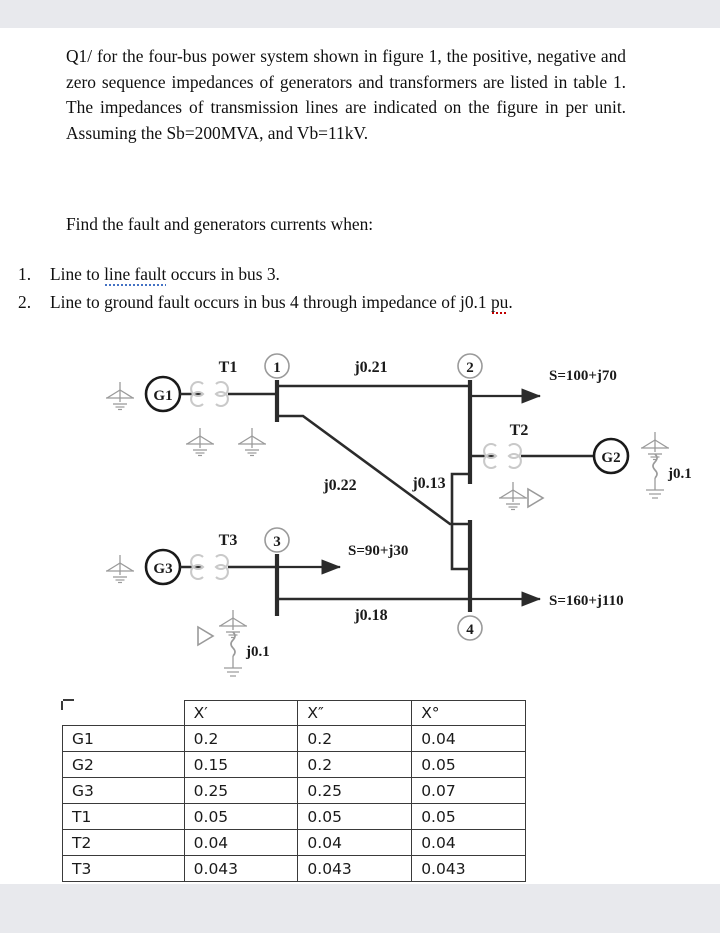 This screenshot has width=720, height=933. I want to click on bus-3-load-label: S=90+j30, so click(378, 551).